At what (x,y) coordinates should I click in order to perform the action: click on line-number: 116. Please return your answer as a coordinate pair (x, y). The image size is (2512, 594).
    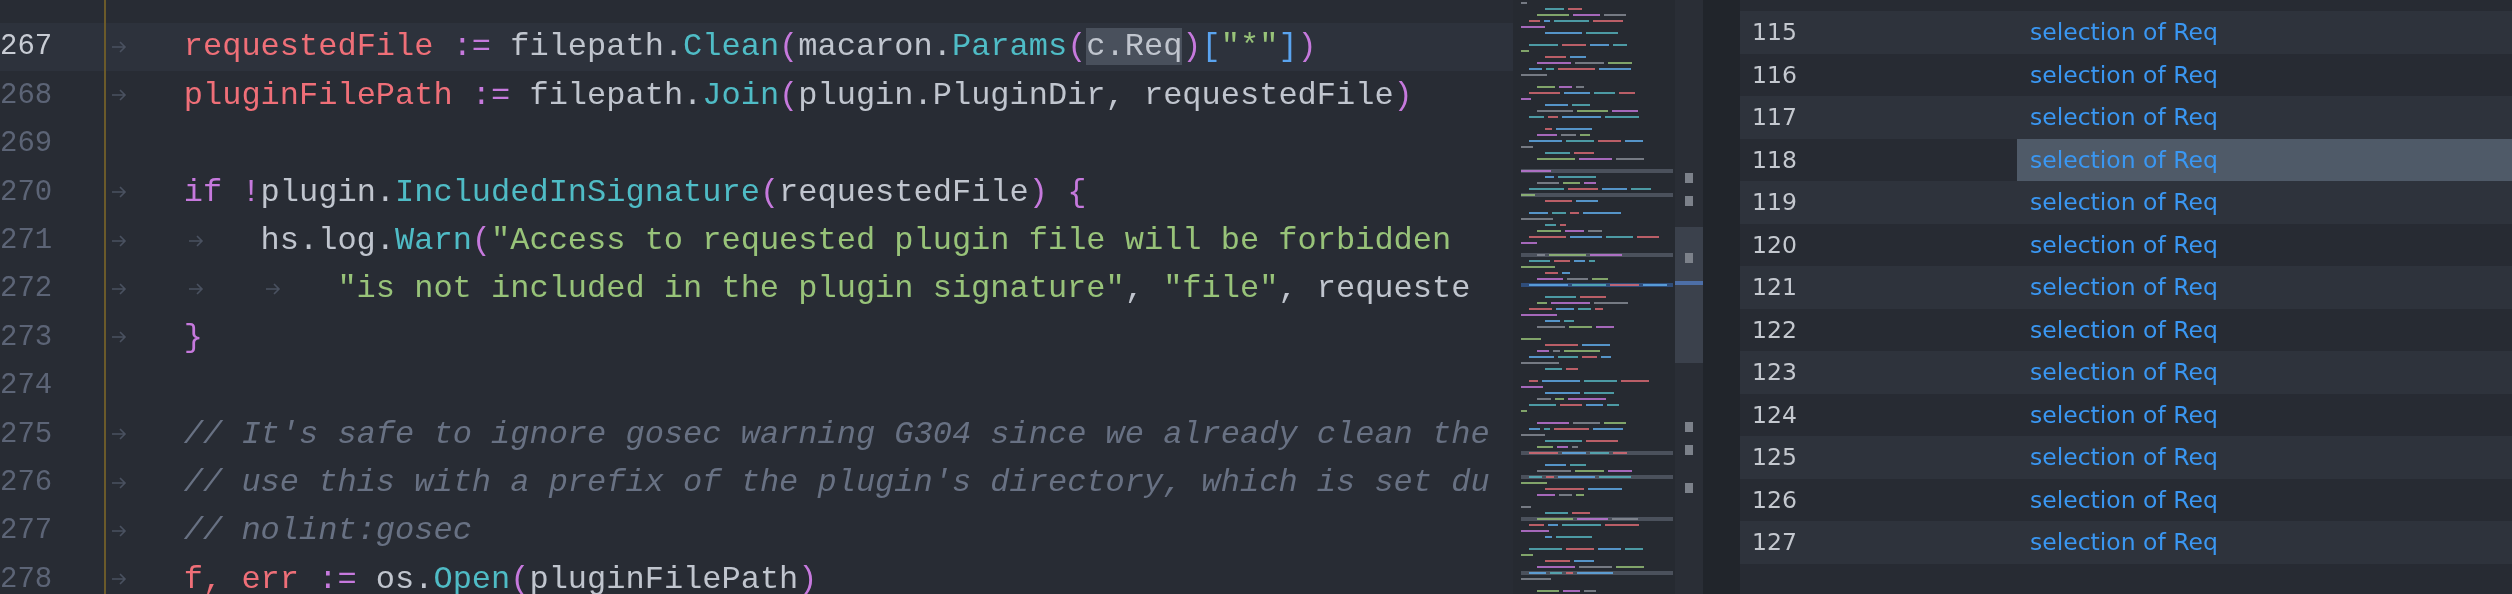
    Looking at the image, I should click on (1774, 74).